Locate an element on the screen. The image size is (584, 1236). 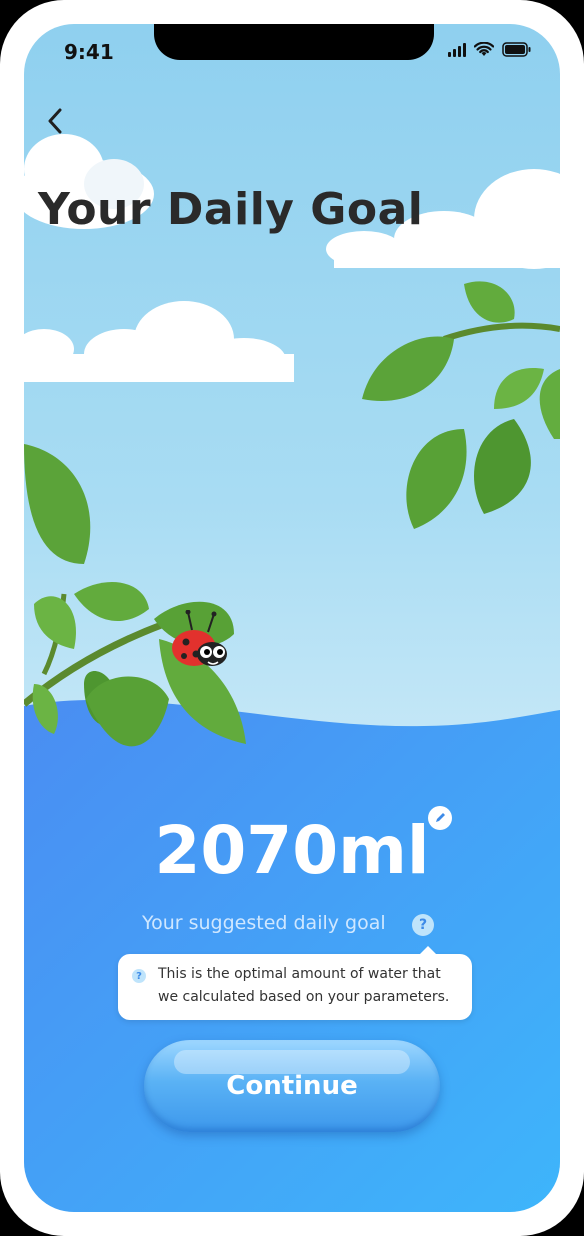
status-icons is located at coordinates (490, 49).